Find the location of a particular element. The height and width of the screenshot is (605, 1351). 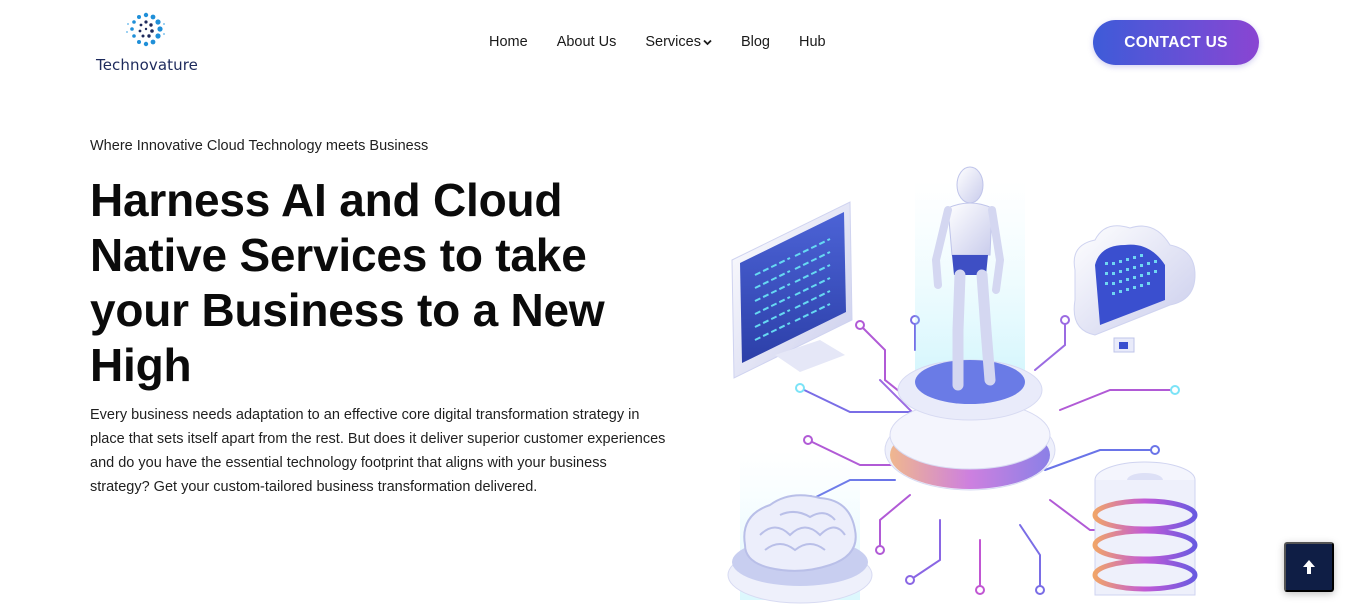

main-nav: Home About Us Services Blog Hub is located at coordinates (657, 42).